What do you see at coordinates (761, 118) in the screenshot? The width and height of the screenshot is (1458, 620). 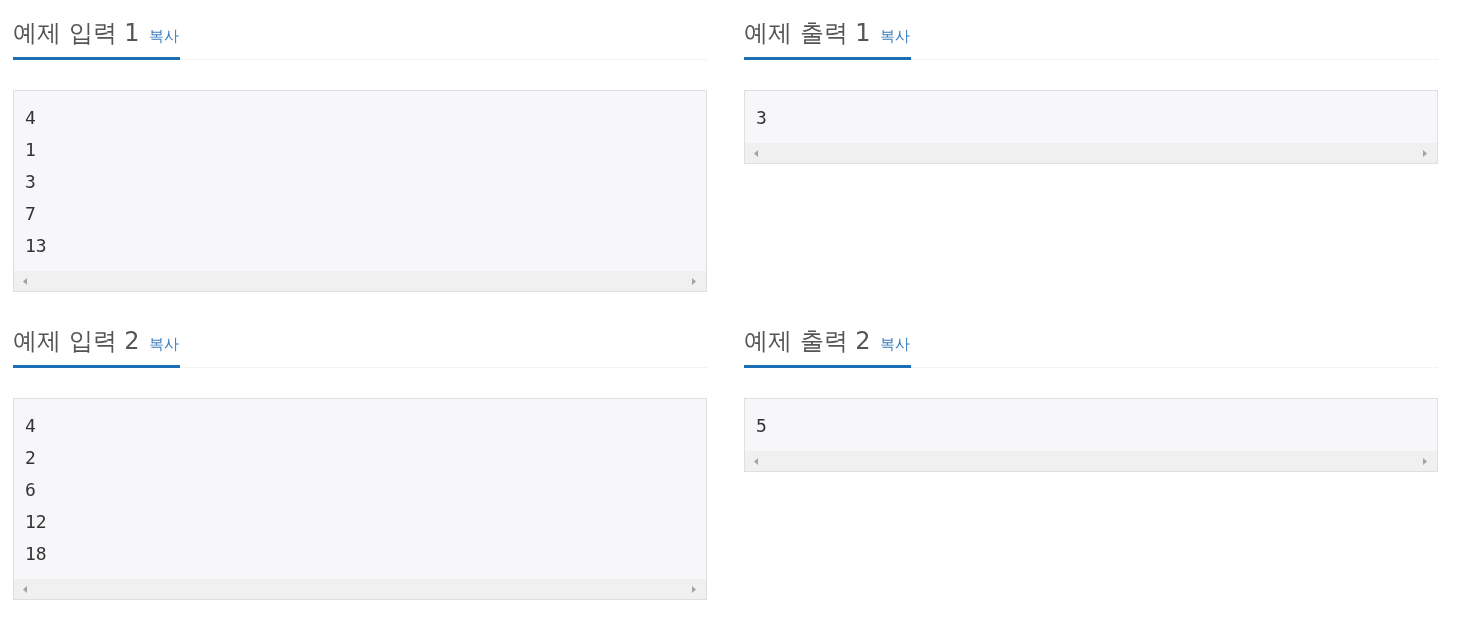 I see `sample-text: 3` at bounding box center [761, 118].